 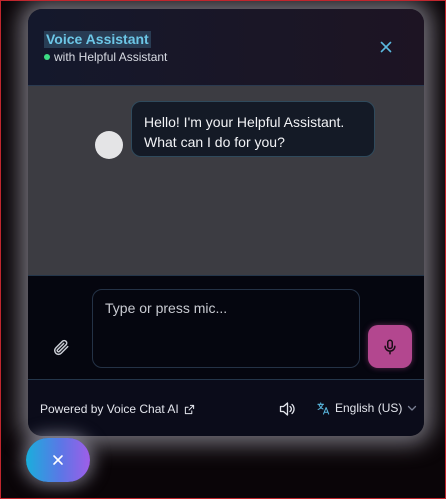 What do you see at coordinates (226, 47) in the screenshot?
I see `panel-header: Voice Assistant with Helpful Assistant` at bounding box center [226, 47].